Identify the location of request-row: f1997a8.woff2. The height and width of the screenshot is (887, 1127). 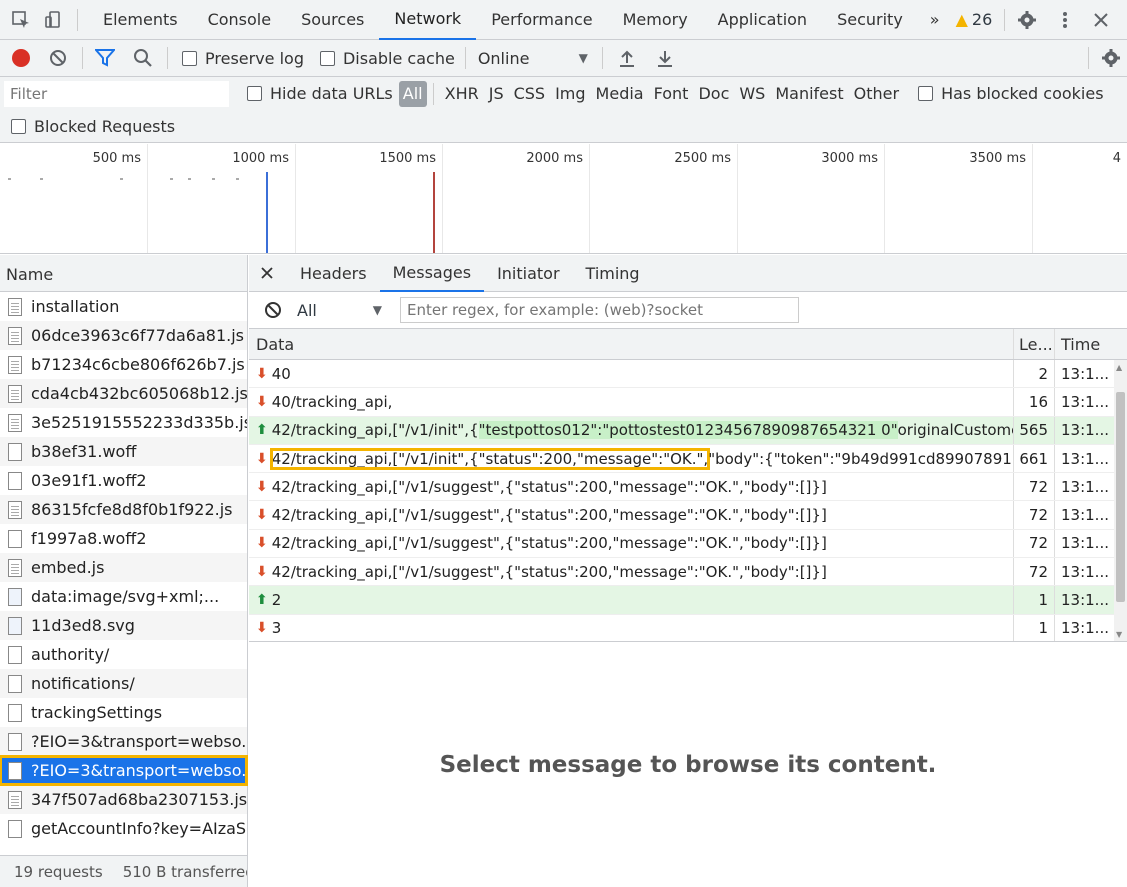
(123, 538).